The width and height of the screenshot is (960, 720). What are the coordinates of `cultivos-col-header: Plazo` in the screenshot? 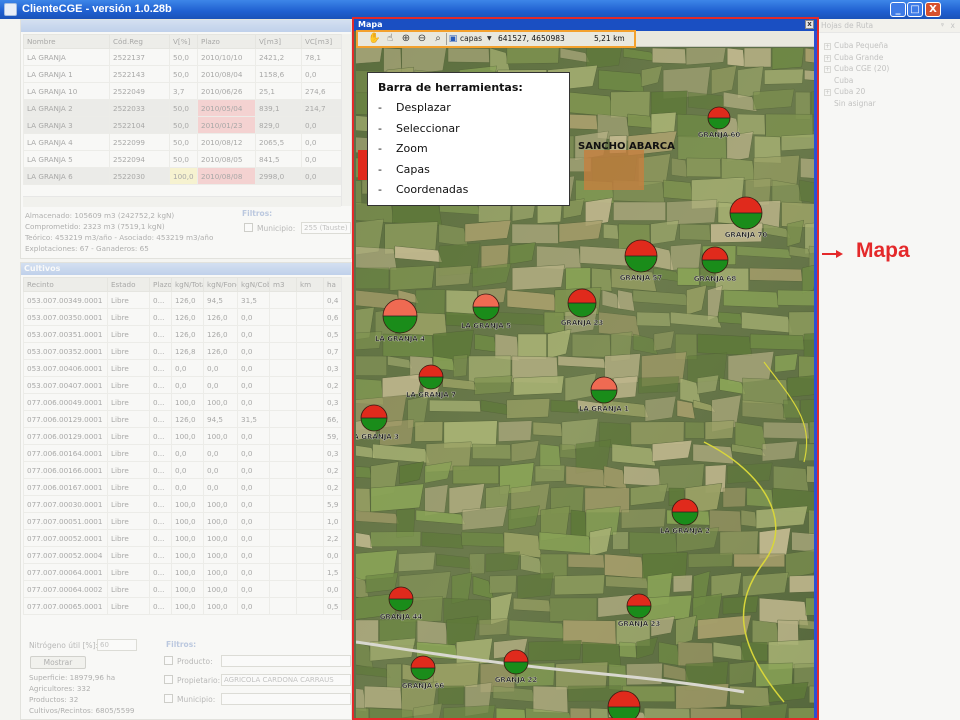 It's located at (160, 284).